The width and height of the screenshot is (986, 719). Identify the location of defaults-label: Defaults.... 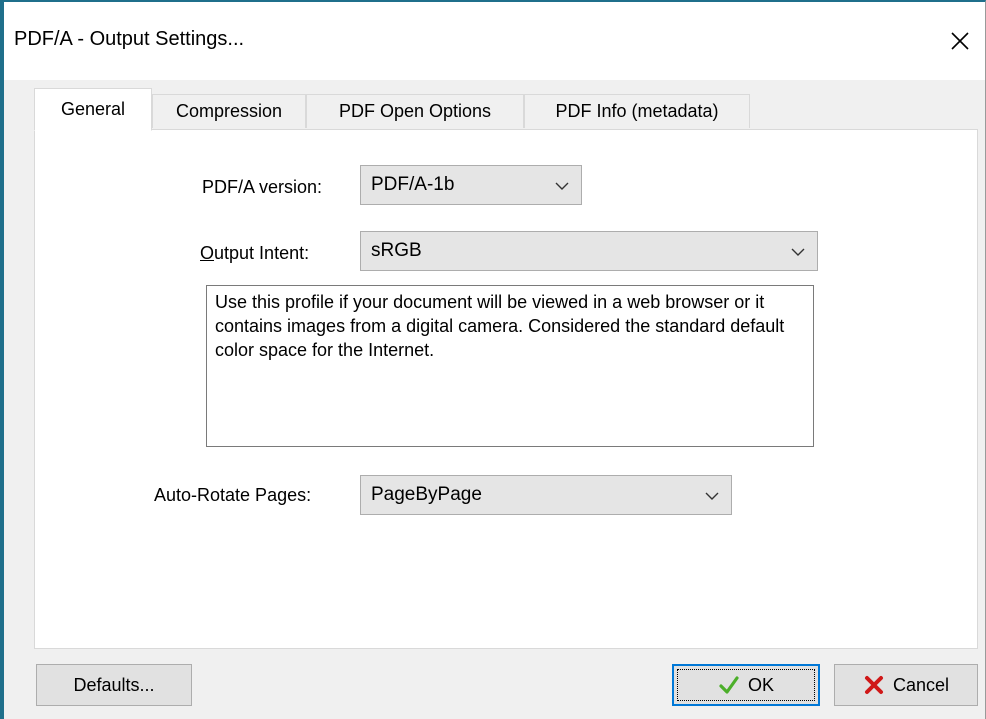
(114, 684).